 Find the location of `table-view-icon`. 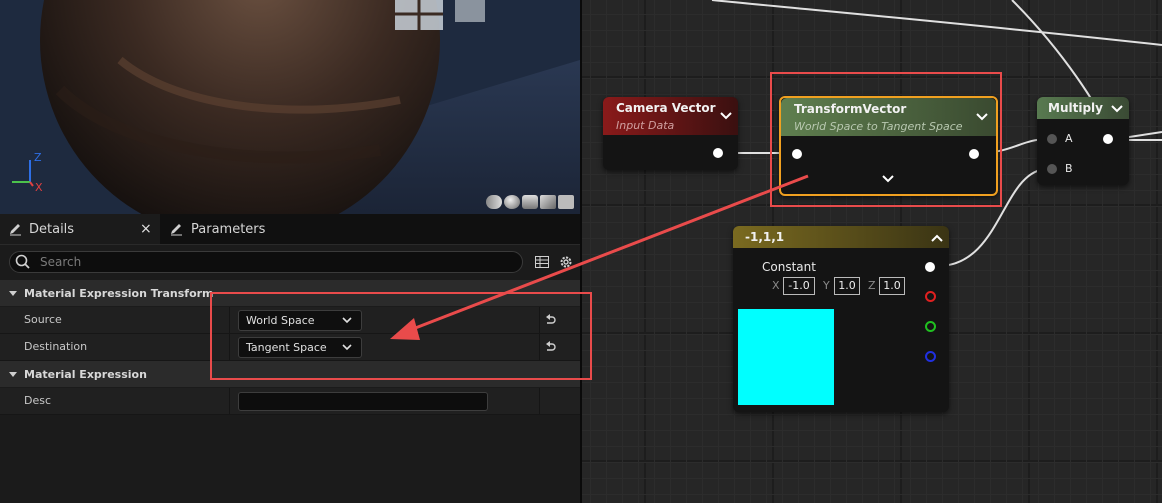

table-view-icon is located at coordinates (542, 262).